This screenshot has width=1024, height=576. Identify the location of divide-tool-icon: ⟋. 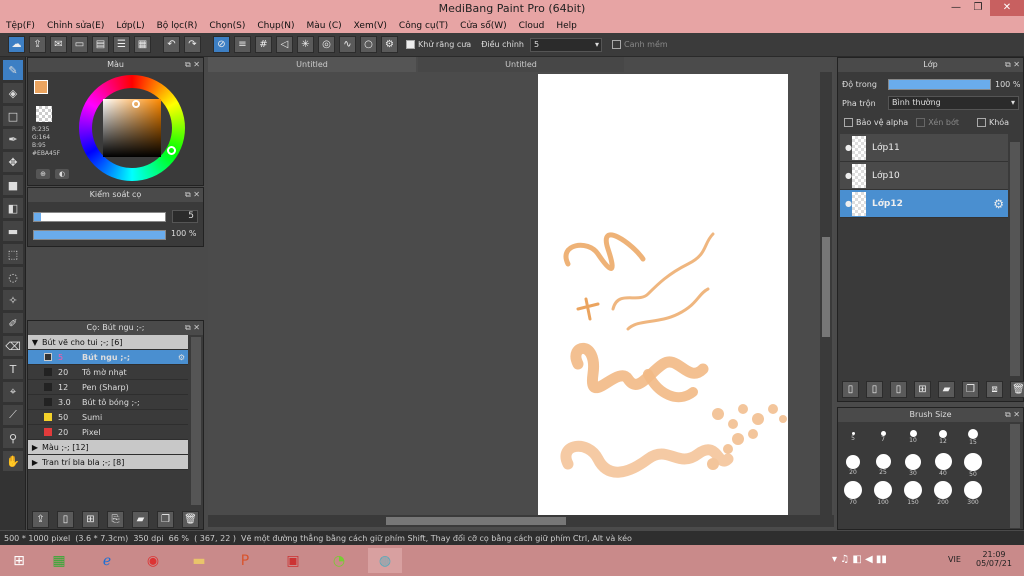
(13, 415).